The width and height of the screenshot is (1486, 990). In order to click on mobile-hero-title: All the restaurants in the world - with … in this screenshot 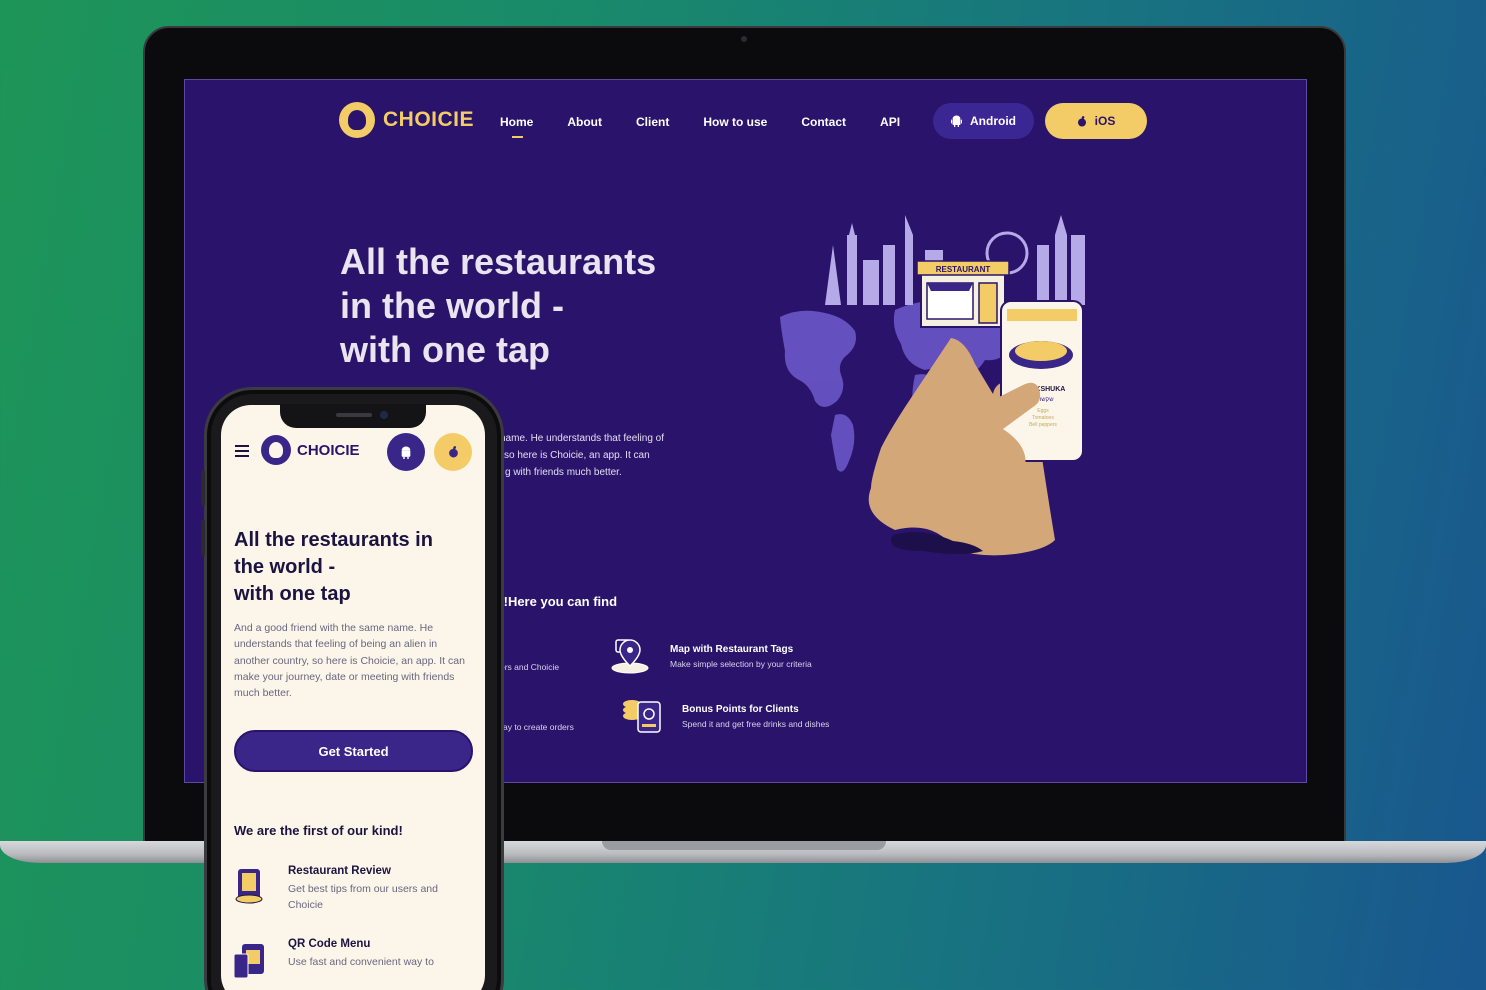, I will do `click(351, 567)`.